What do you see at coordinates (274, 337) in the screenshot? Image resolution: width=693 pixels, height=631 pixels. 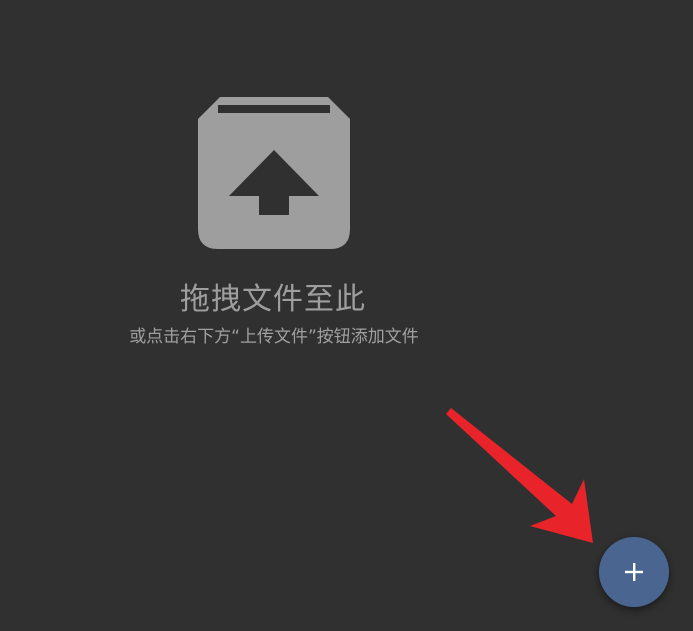 I see `drop-subtitle: 或点击右下方“上传文件”按钮添加文件` at bounding box center [274, 337].